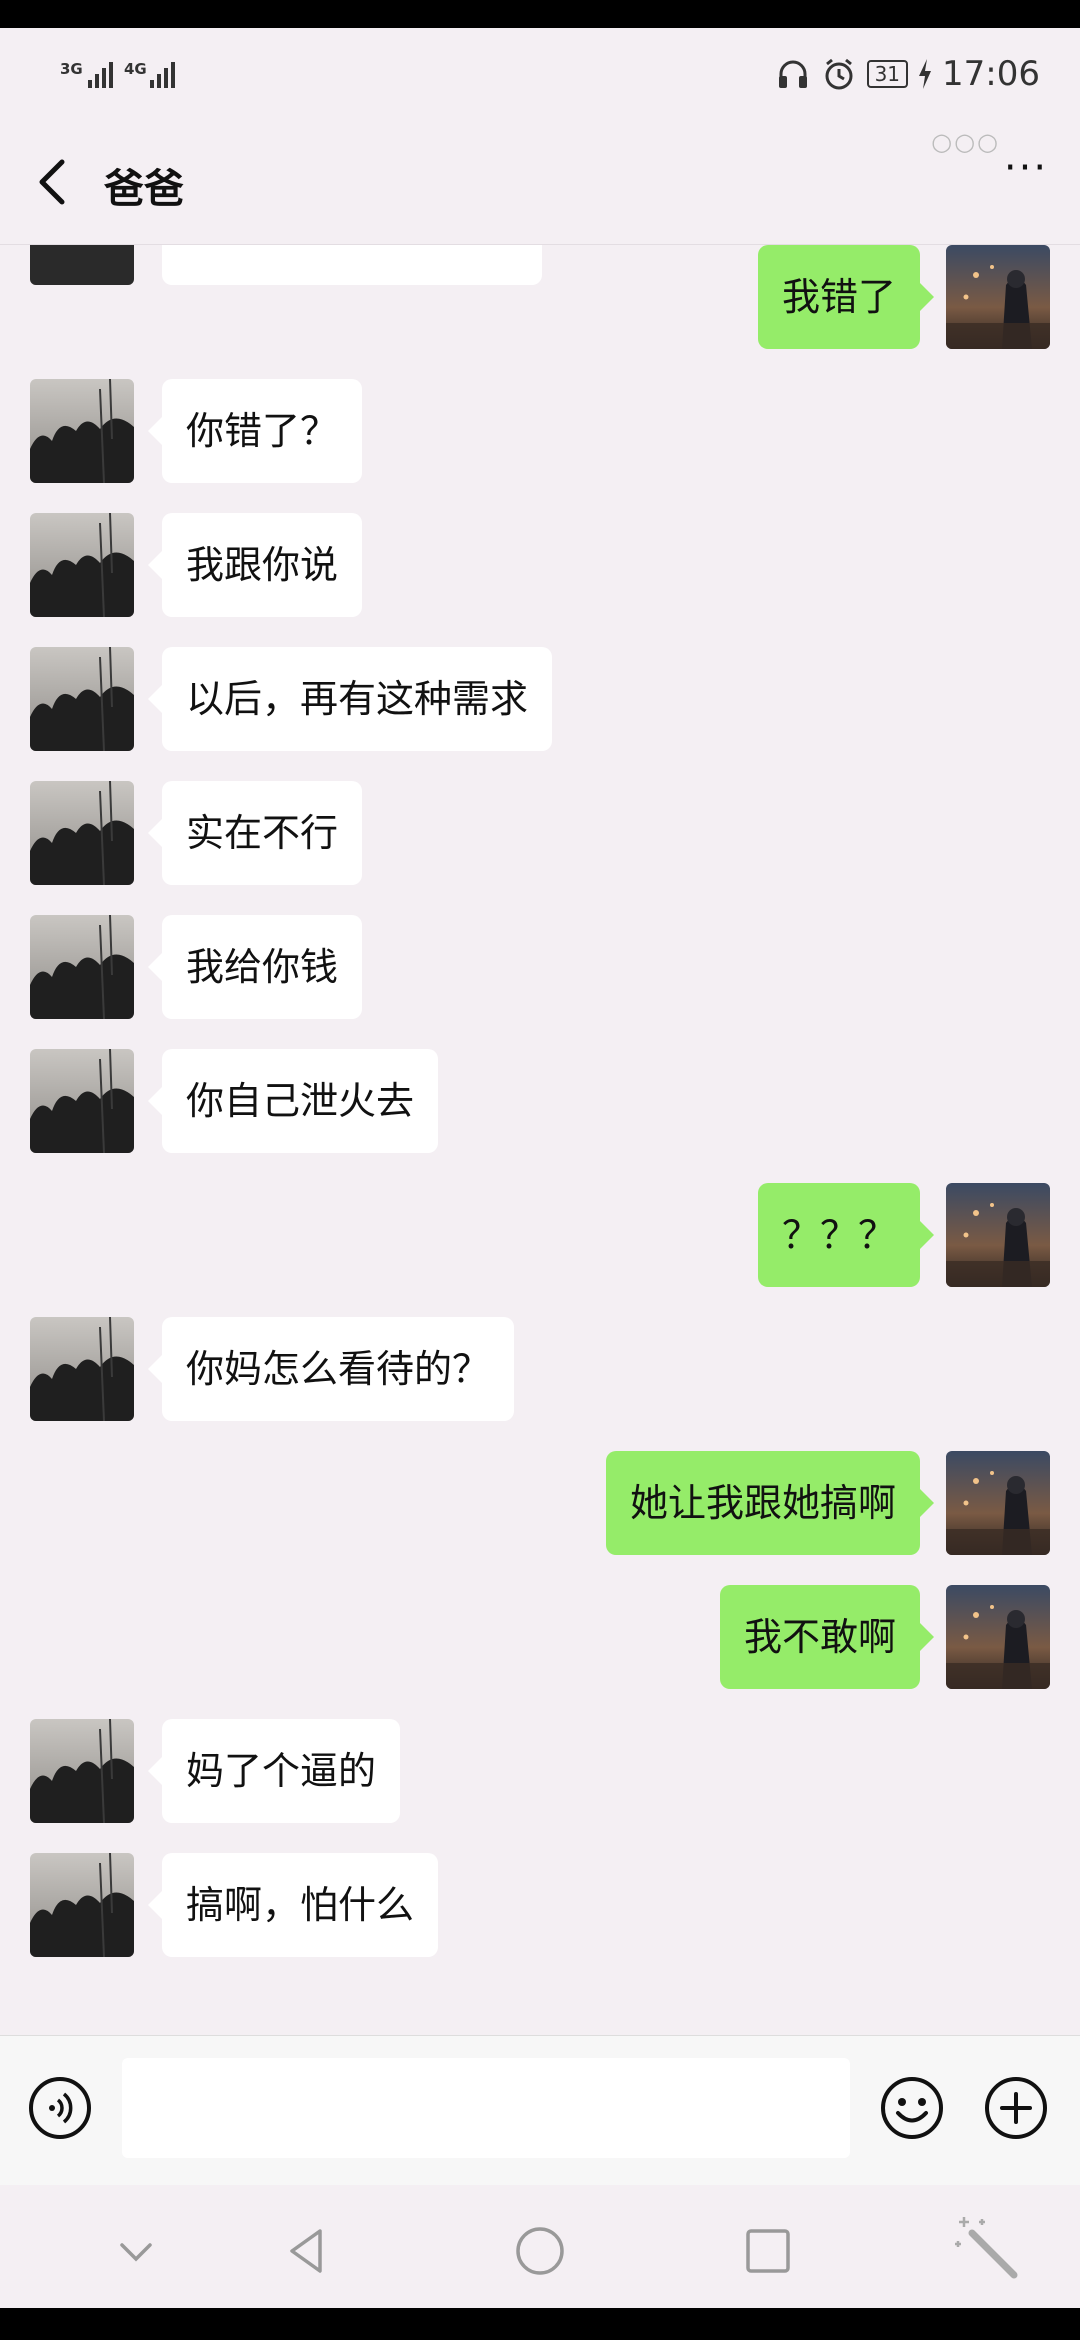 This screenshot has width=1080, height=2340. Describe the element at coordinates (255, 833) in the screenshot. I see `message-bubble-received: 实在不行` at that location.